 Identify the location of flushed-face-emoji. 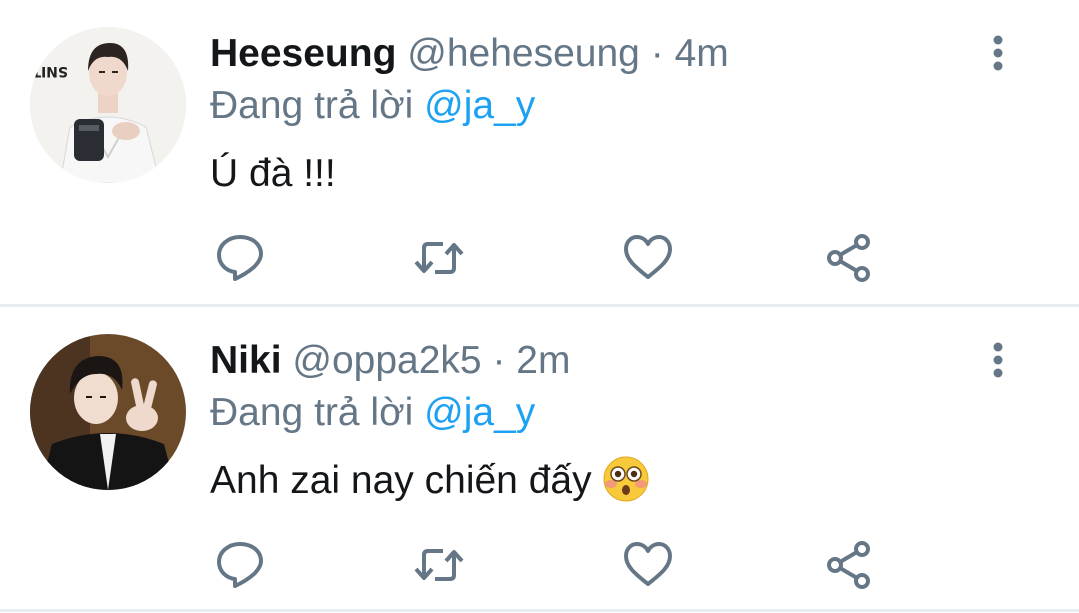
(626, 479).